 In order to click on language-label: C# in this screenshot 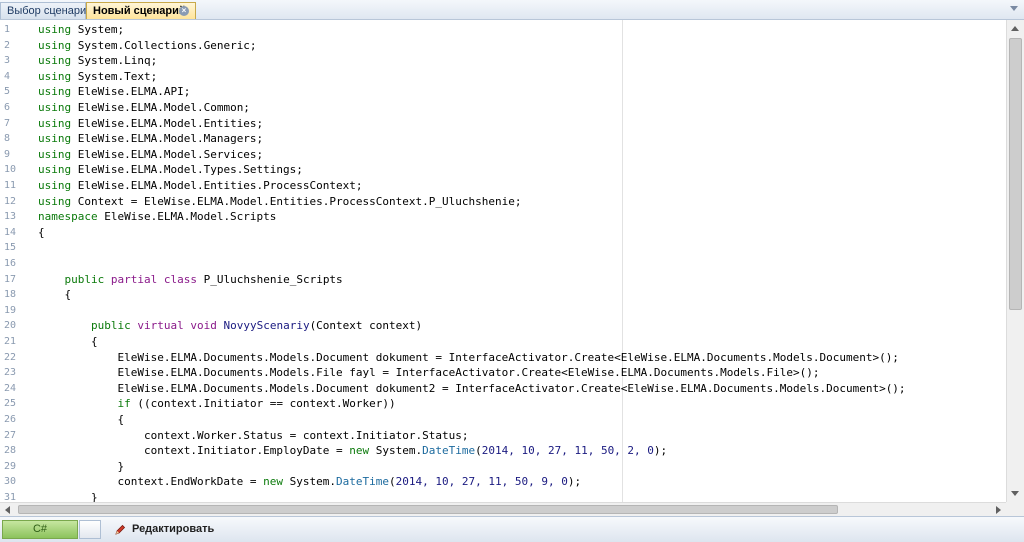, I will do `click(40, 529)`.